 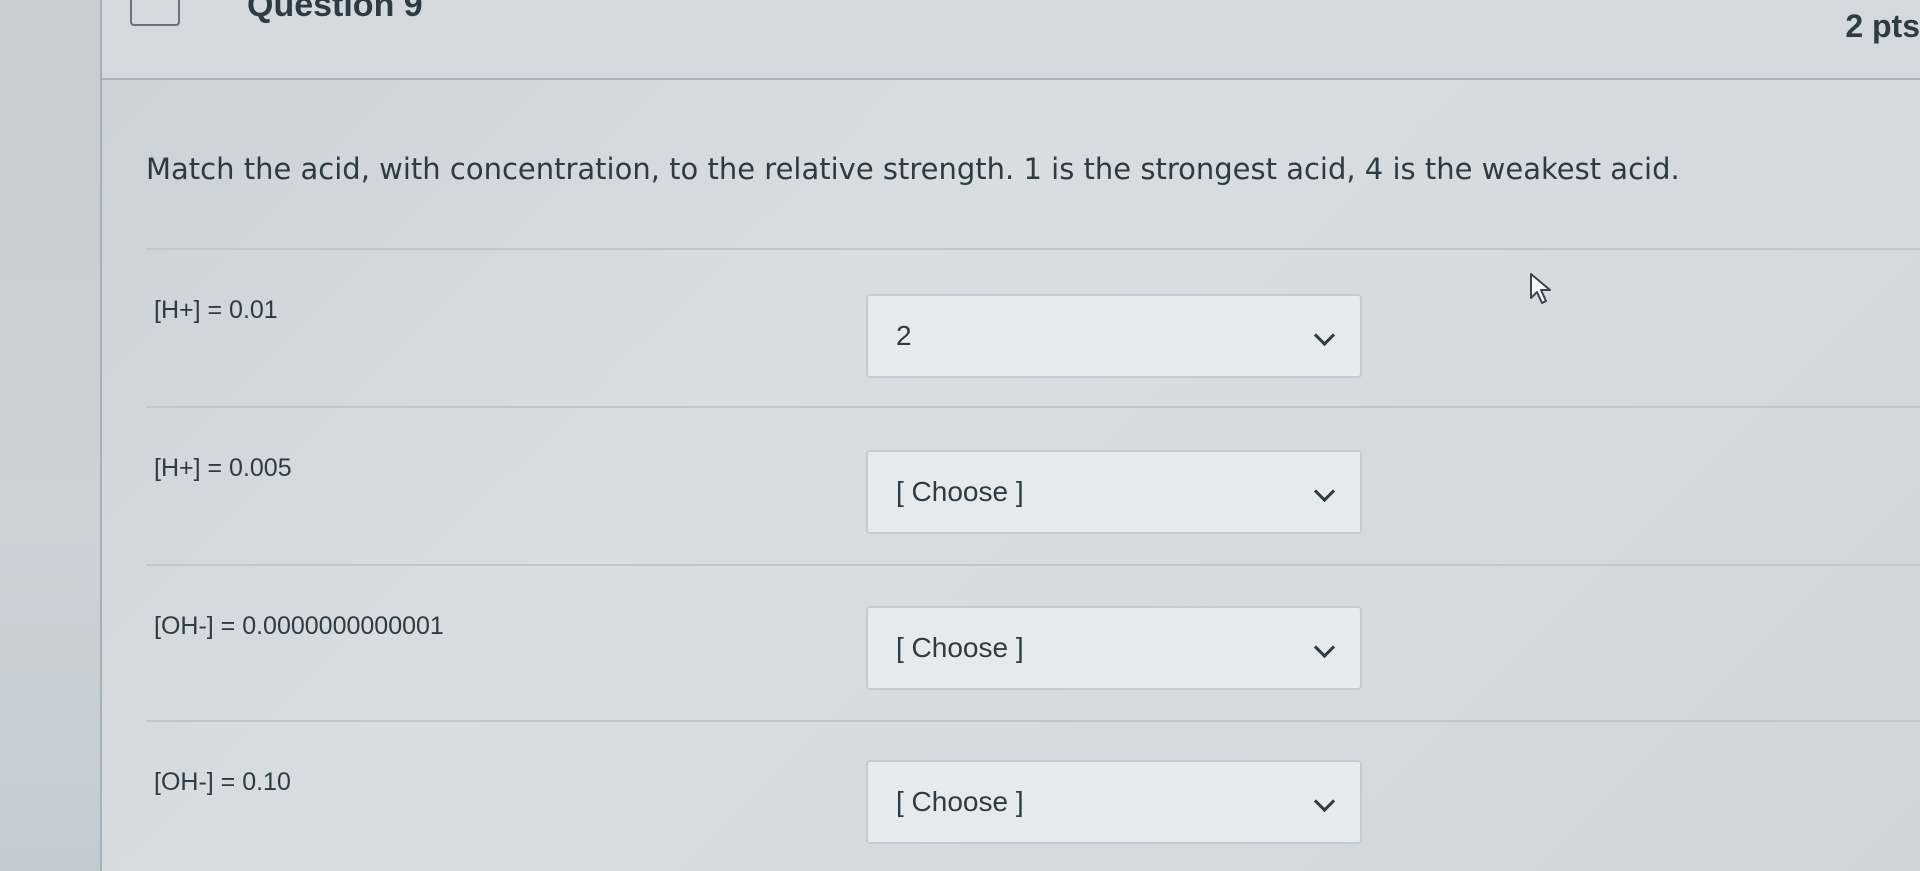 What do you see at coordinates (50, 435) in the screenshot?
I see `left-gutter` at bounding box center [50, 435].